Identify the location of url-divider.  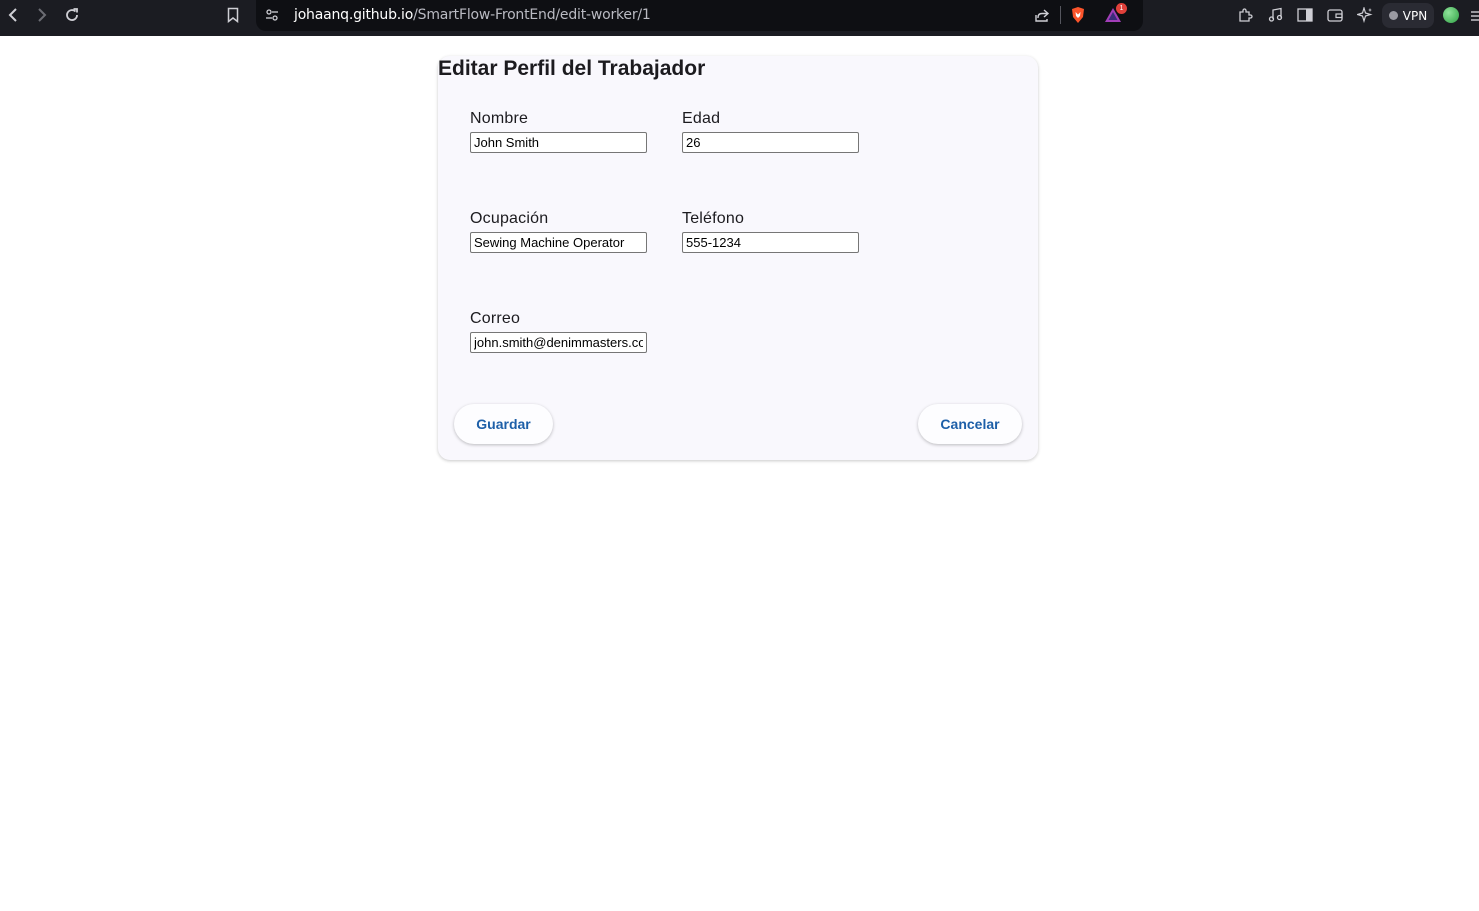
(1060, 15).